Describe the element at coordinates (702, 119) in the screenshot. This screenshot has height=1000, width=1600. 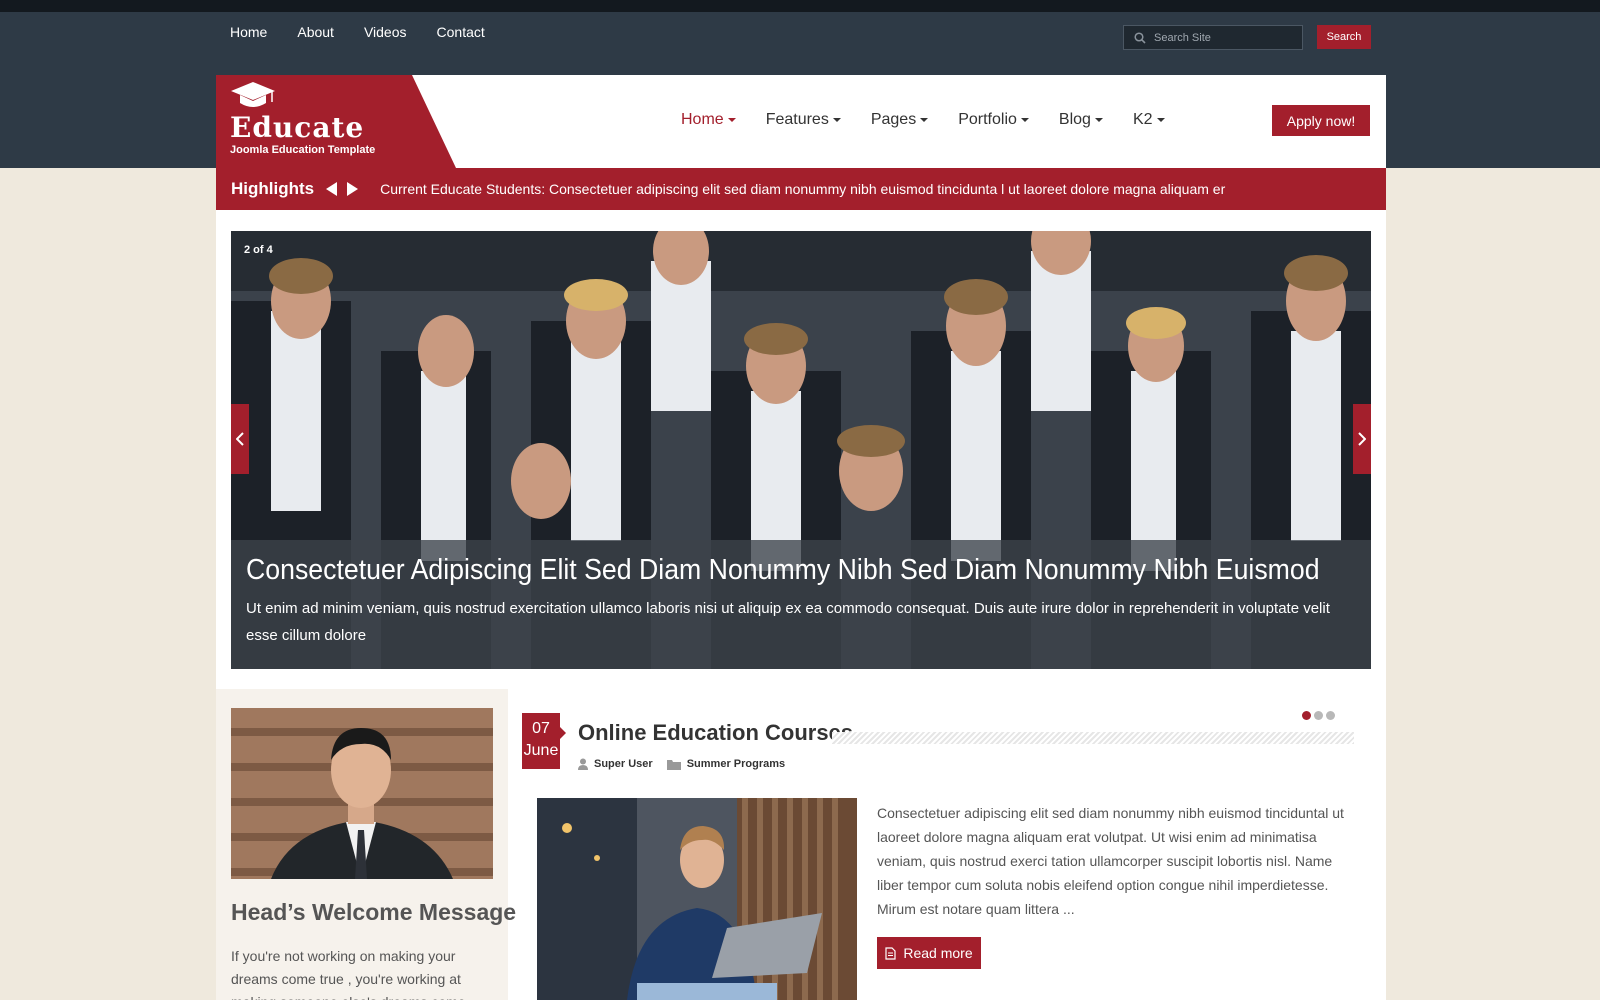
I see `main-nav-label: Home` at that location.